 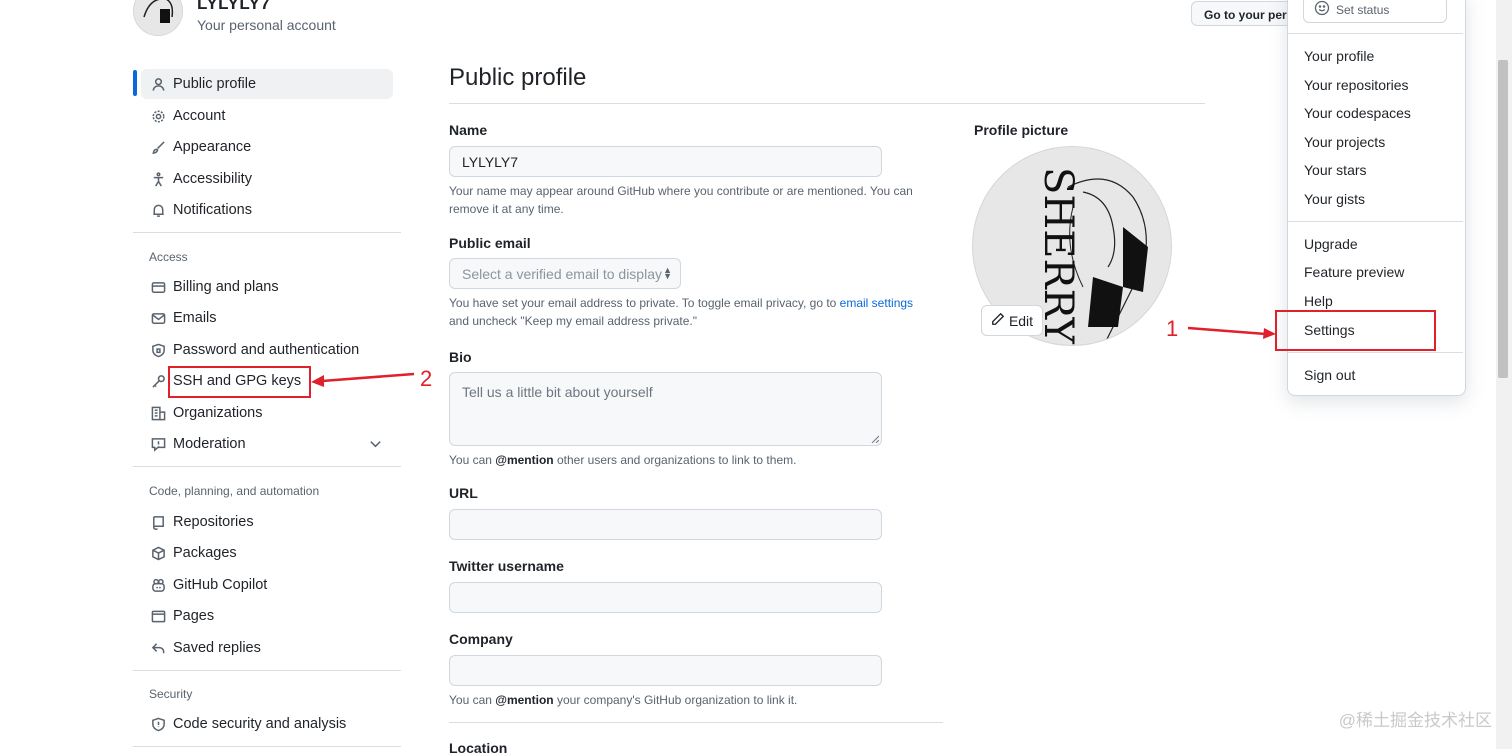 What do you see at coordinates (226, 287) in the screenshot?
I see `sidebar-item-label: Billing and plans` at bounding box center [226, 287].